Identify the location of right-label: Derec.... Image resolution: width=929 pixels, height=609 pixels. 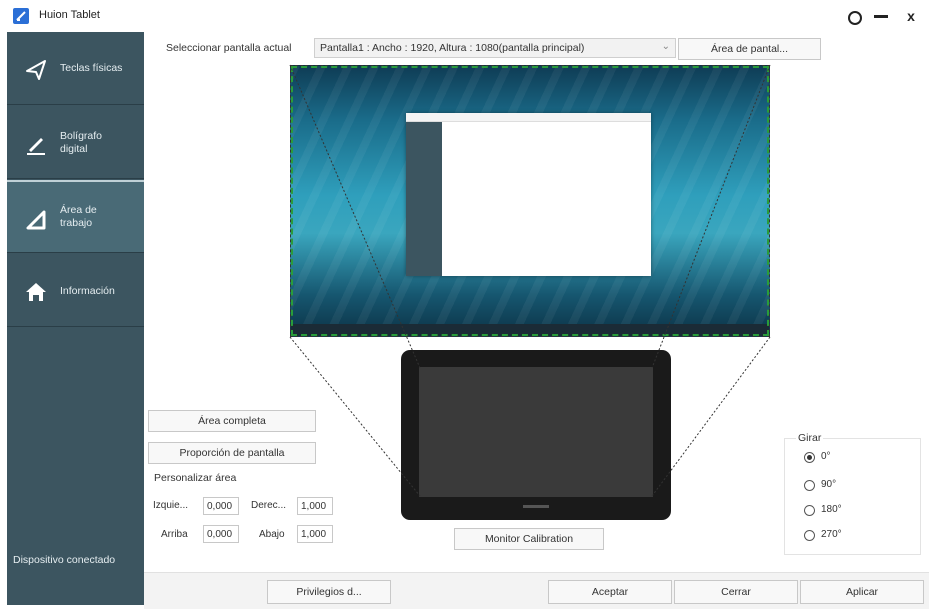
(269, 505).